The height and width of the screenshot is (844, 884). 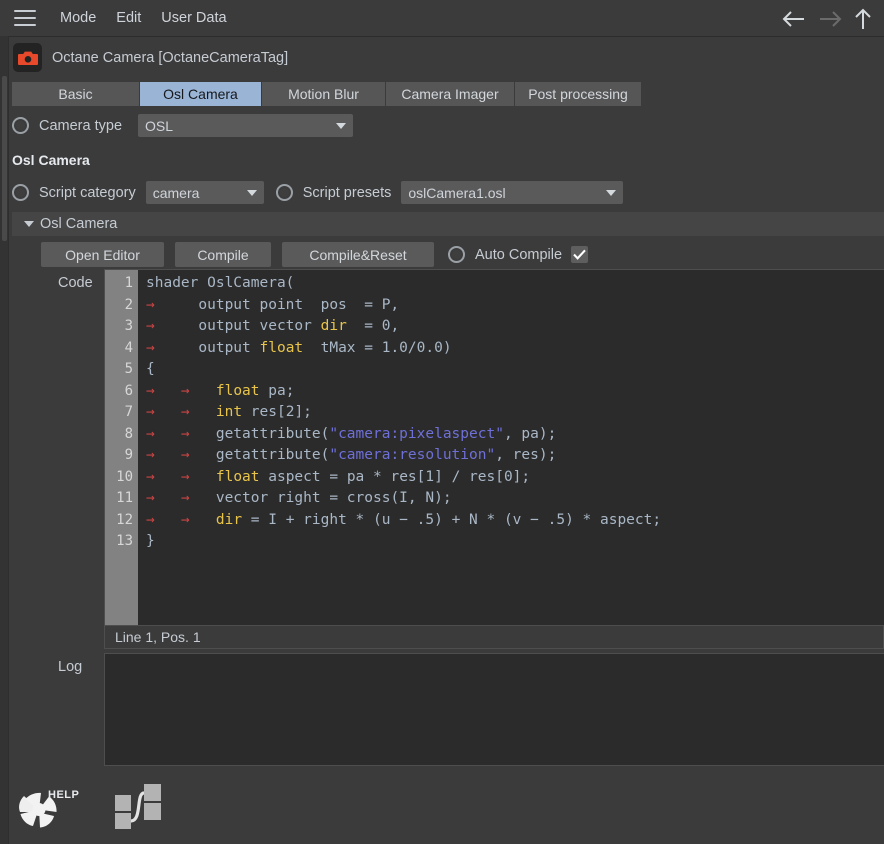 What do you see at coordinates (25, 18) in the screenshot?
I see `hamburger-menu-icon` at bounding box center [25, 18].